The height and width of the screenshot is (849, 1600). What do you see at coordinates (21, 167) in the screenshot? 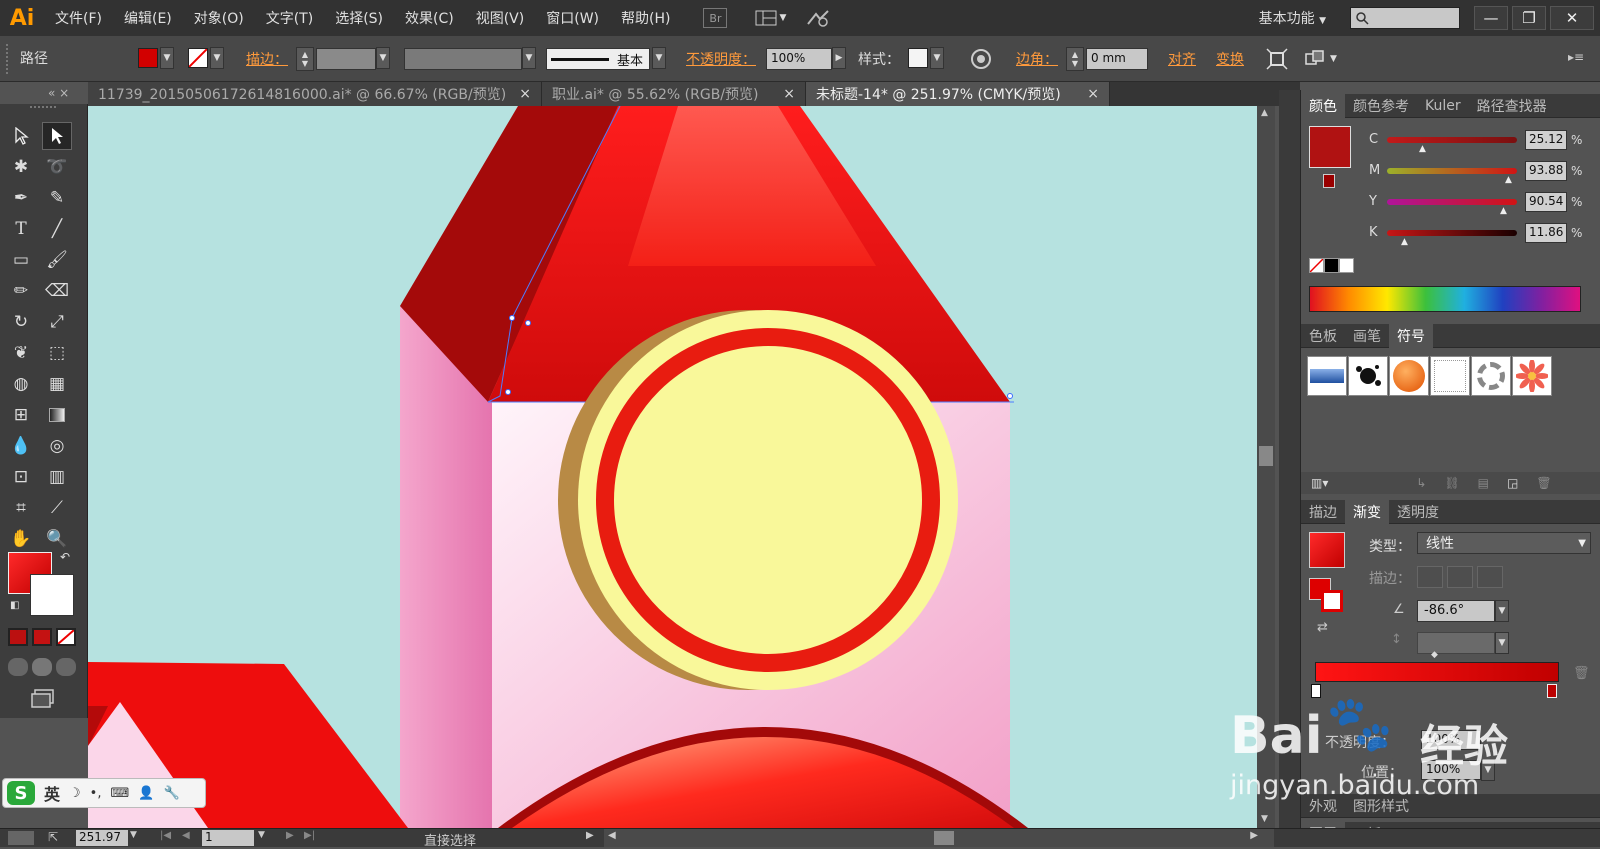
I see `magic-wand-tool-icon: ✱` at bounding box center [21, 167].